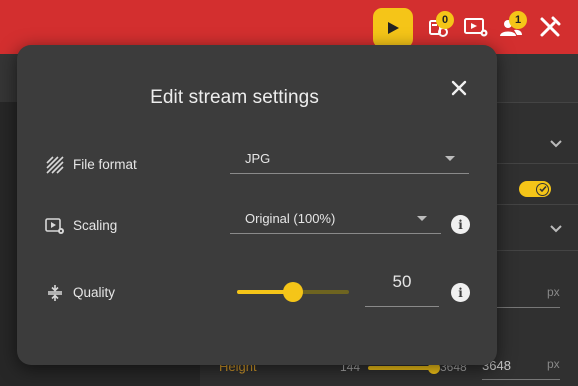  I want to click on users-count-badge: 1, so click(518, 20).